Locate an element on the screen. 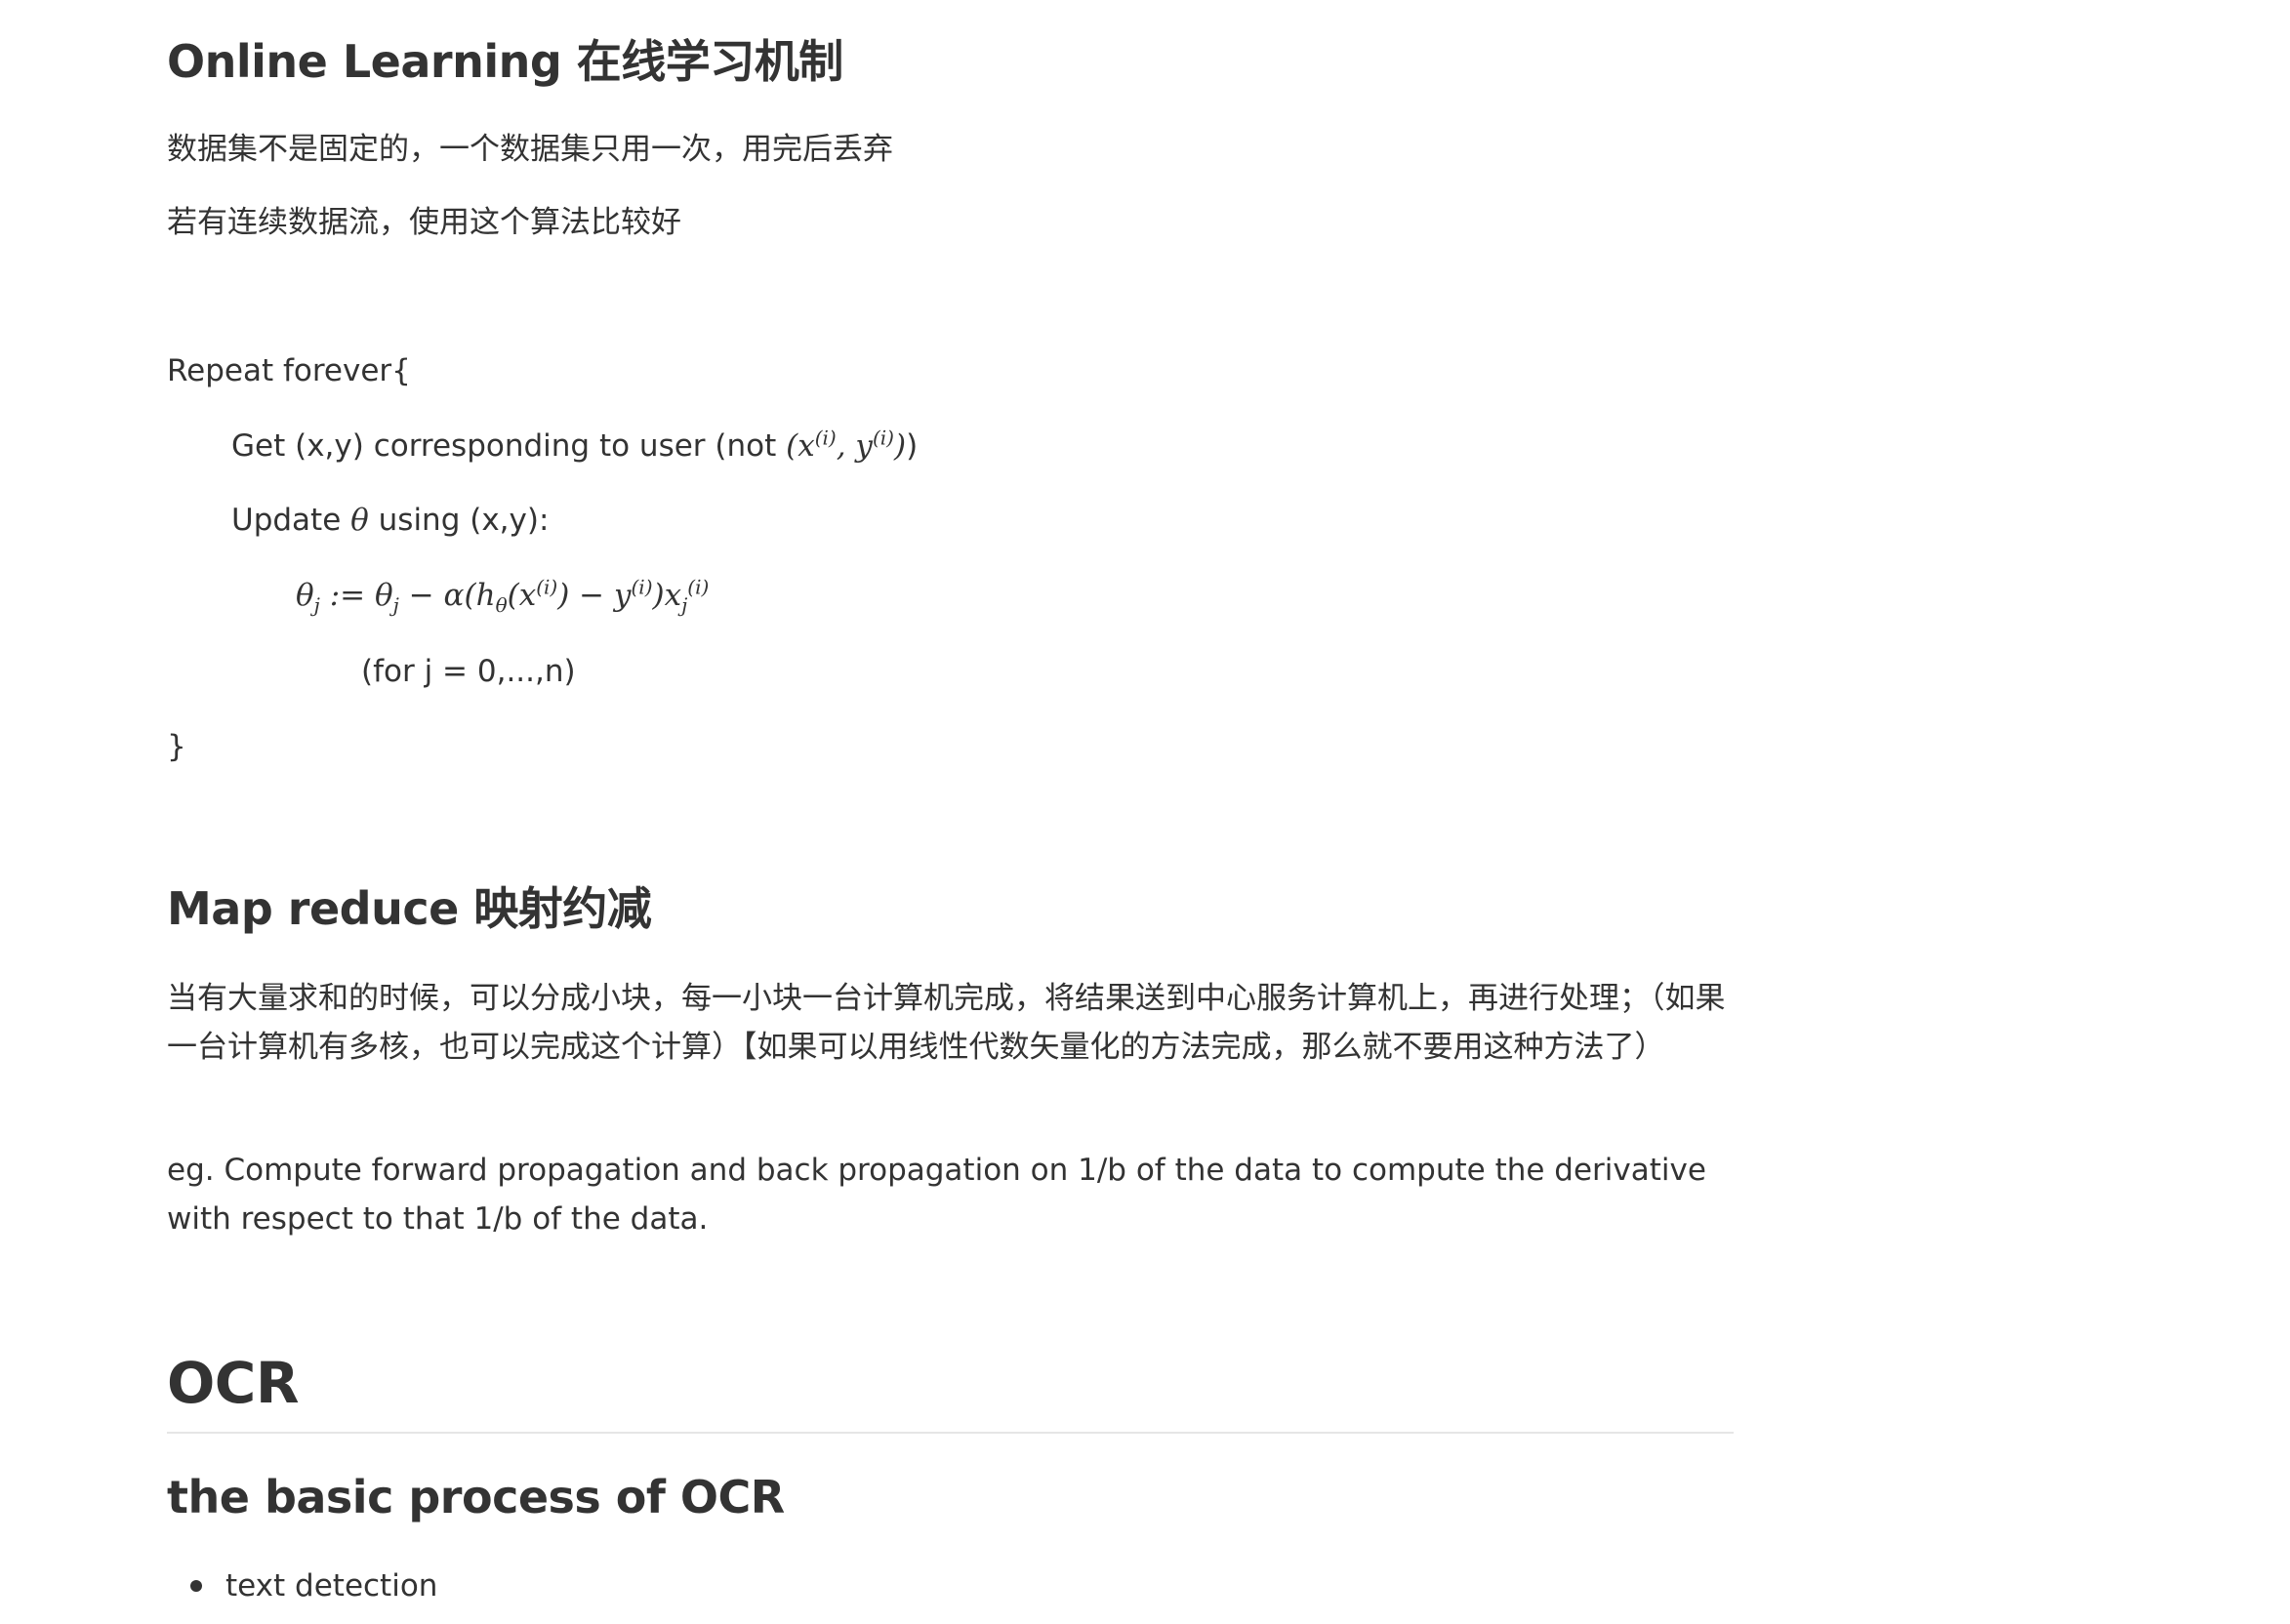  code-update-line: Update θ using (x,y): is located at coordinates (390, 520).